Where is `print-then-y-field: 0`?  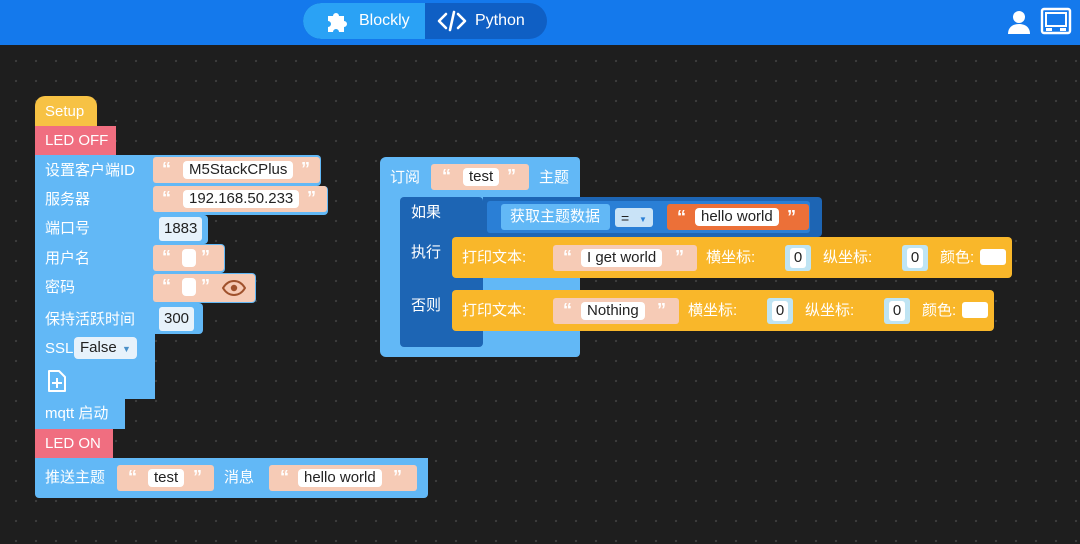
print-then-y-field: 0 is located at coordinates (915, 258).